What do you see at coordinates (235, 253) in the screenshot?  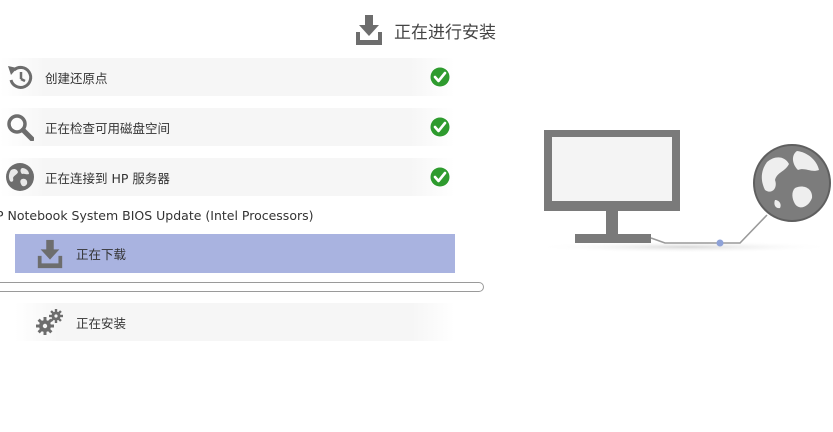 I see `step-downloading: 正在下载` at bounding box center [235, 253].